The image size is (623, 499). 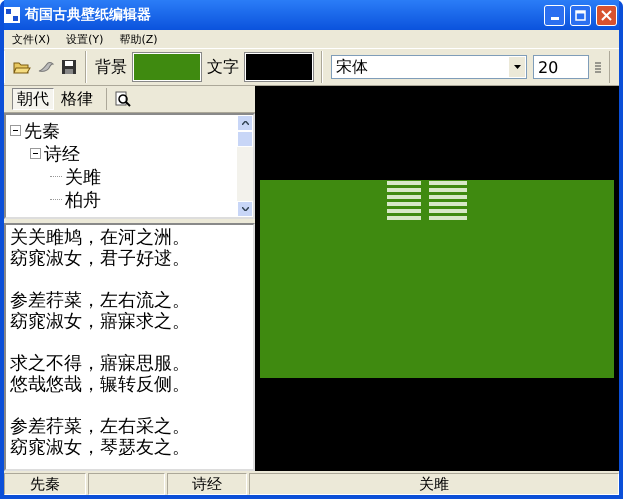 I want to click on scrollbar, so click(x=245, y=166).